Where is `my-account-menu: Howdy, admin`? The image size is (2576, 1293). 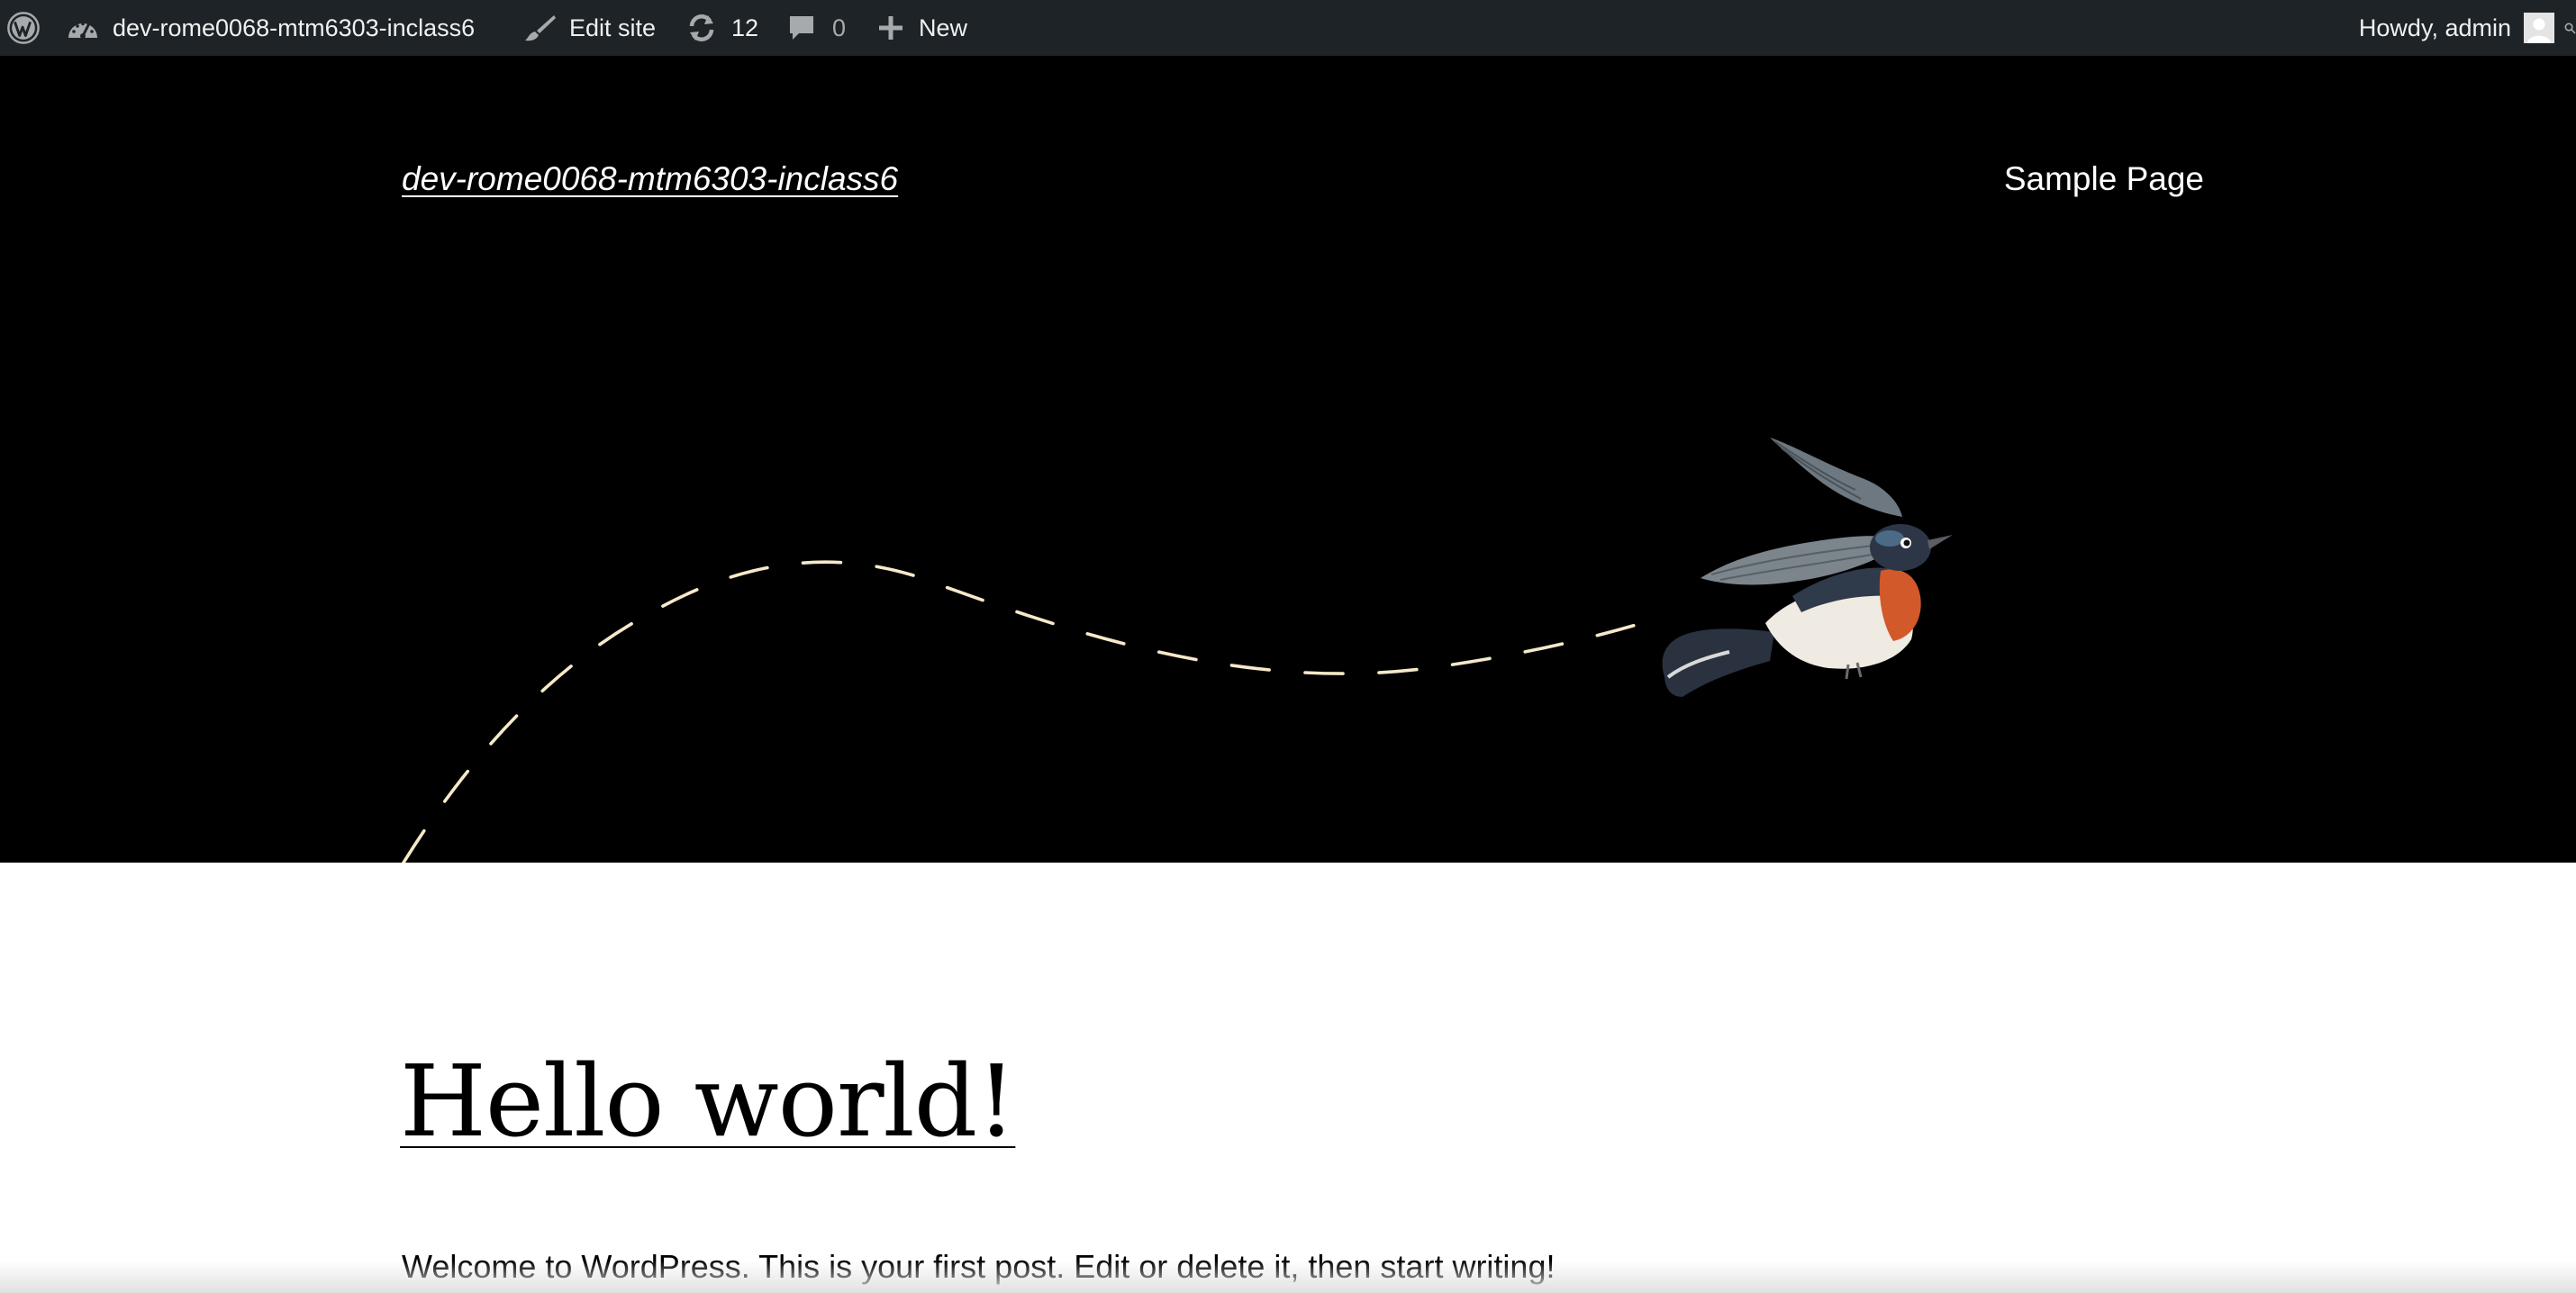 my-account-menu: Howdy, admin is located at coordinates (2456, 28).